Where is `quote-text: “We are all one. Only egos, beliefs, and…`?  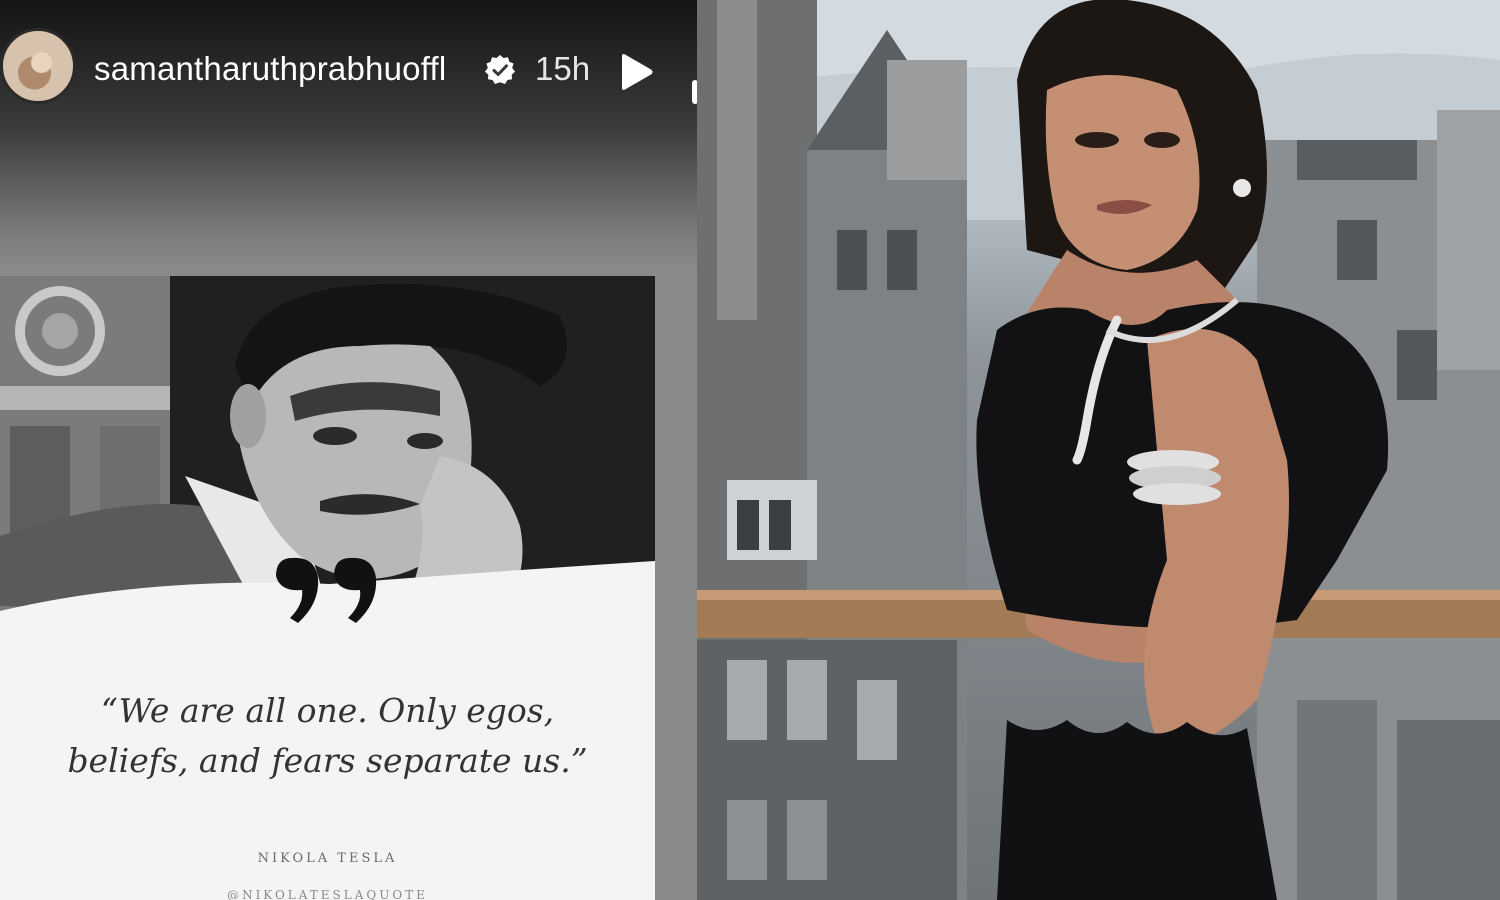
quote-text: “We are all one. Only egos, beliefs, and… is located at coordinates (327, 736).